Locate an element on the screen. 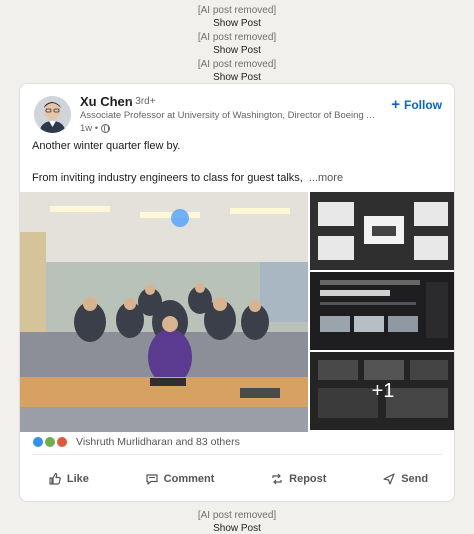  avatar is located at coordinates (52, 114).